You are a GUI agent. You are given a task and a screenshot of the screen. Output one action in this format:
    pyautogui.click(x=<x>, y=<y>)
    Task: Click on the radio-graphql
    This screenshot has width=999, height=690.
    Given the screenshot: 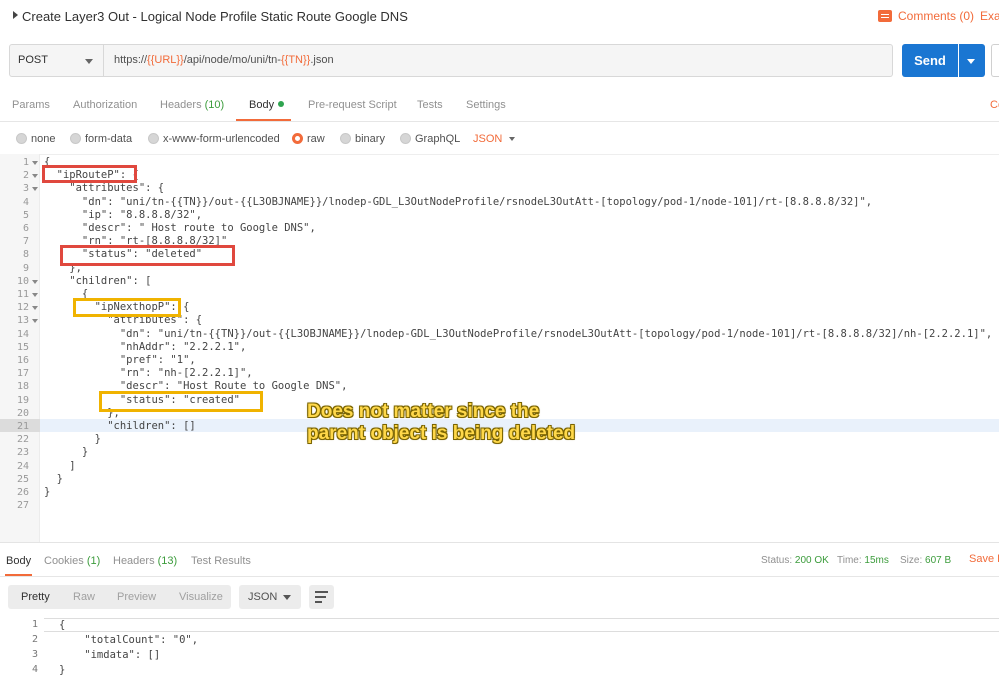 What is the action you would take?
    pyautogui.click(x=405, y=138)
    